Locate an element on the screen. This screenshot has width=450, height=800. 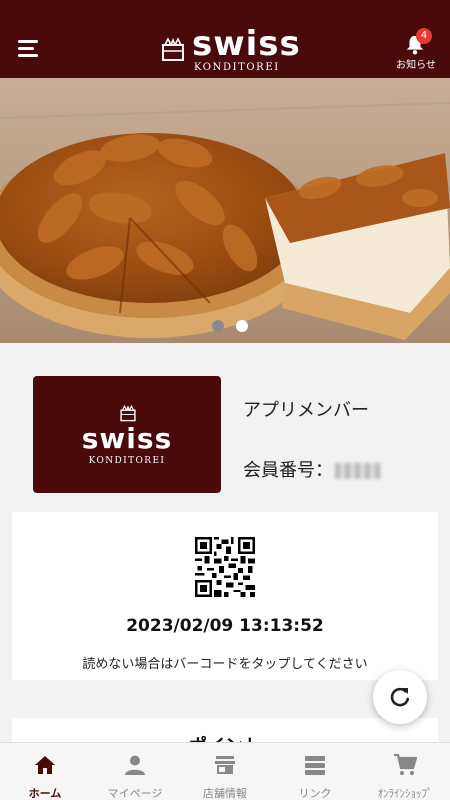
card-brand-name: swiss is located at coordinates (127, 438).